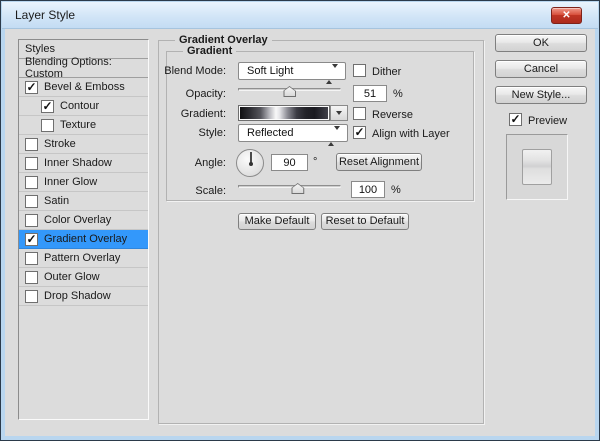 The image size is (600, 441). I want to click on style-dropdown: Reflected, so click(293, 135).